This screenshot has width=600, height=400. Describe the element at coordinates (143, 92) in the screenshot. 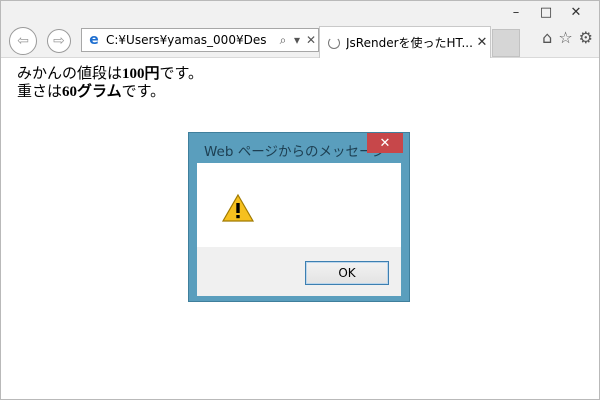

I see `weight-suffix: です。` at that location.